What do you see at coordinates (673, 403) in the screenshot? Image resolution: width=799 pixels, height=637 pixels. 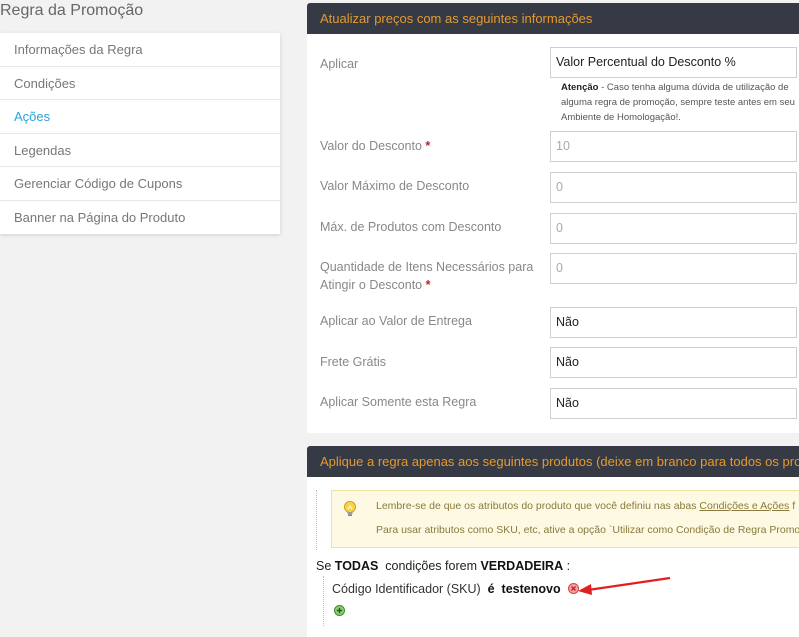 I see `stop-rules-select: Não` at bounding box center [673, 403].